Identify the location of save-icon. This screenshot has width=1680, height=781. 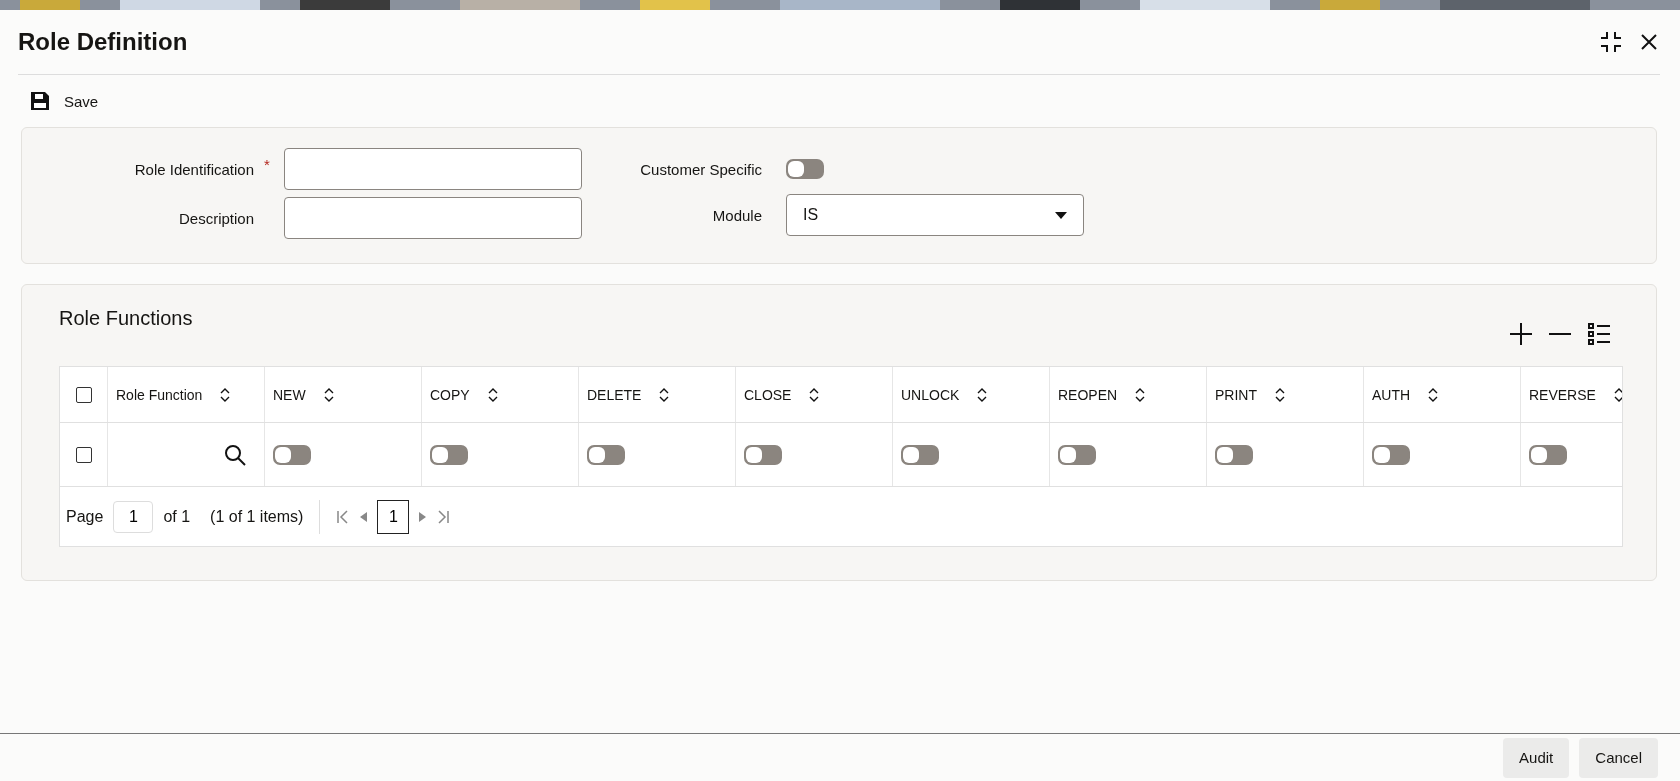
(40, 101).